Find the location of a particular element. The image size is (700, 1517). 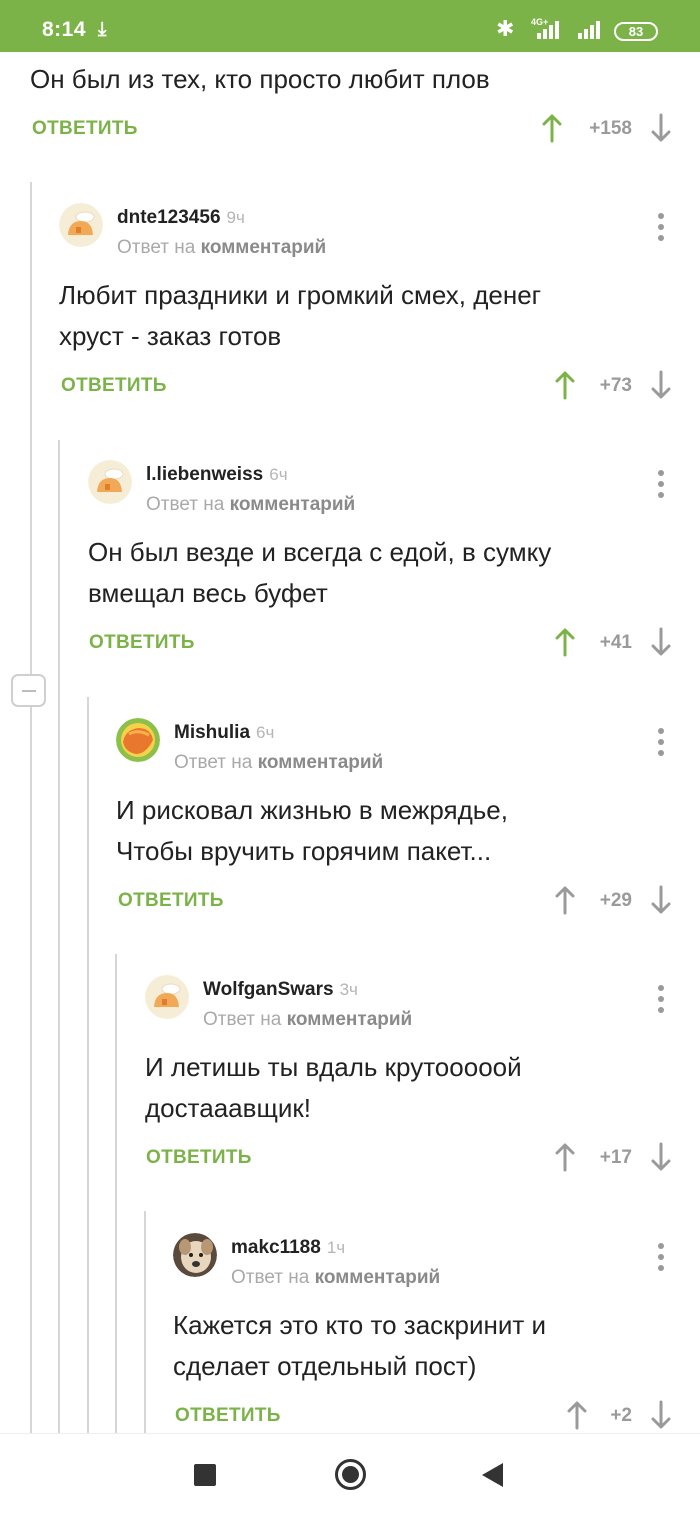

download-icon: ⤓ is located at coordinates (102, 29).